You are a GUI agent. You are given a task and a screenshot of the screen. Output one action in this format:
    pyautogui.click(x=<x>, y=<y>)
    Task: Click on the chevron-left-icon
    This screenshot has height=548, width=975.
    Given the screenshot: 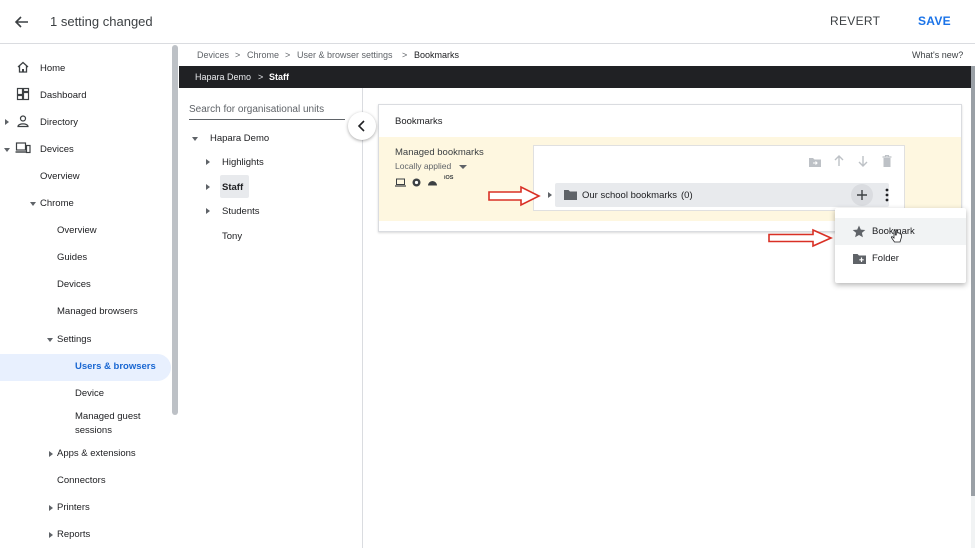 What is the action you would take?
    pyautogui.click(x=361, y=126)
    